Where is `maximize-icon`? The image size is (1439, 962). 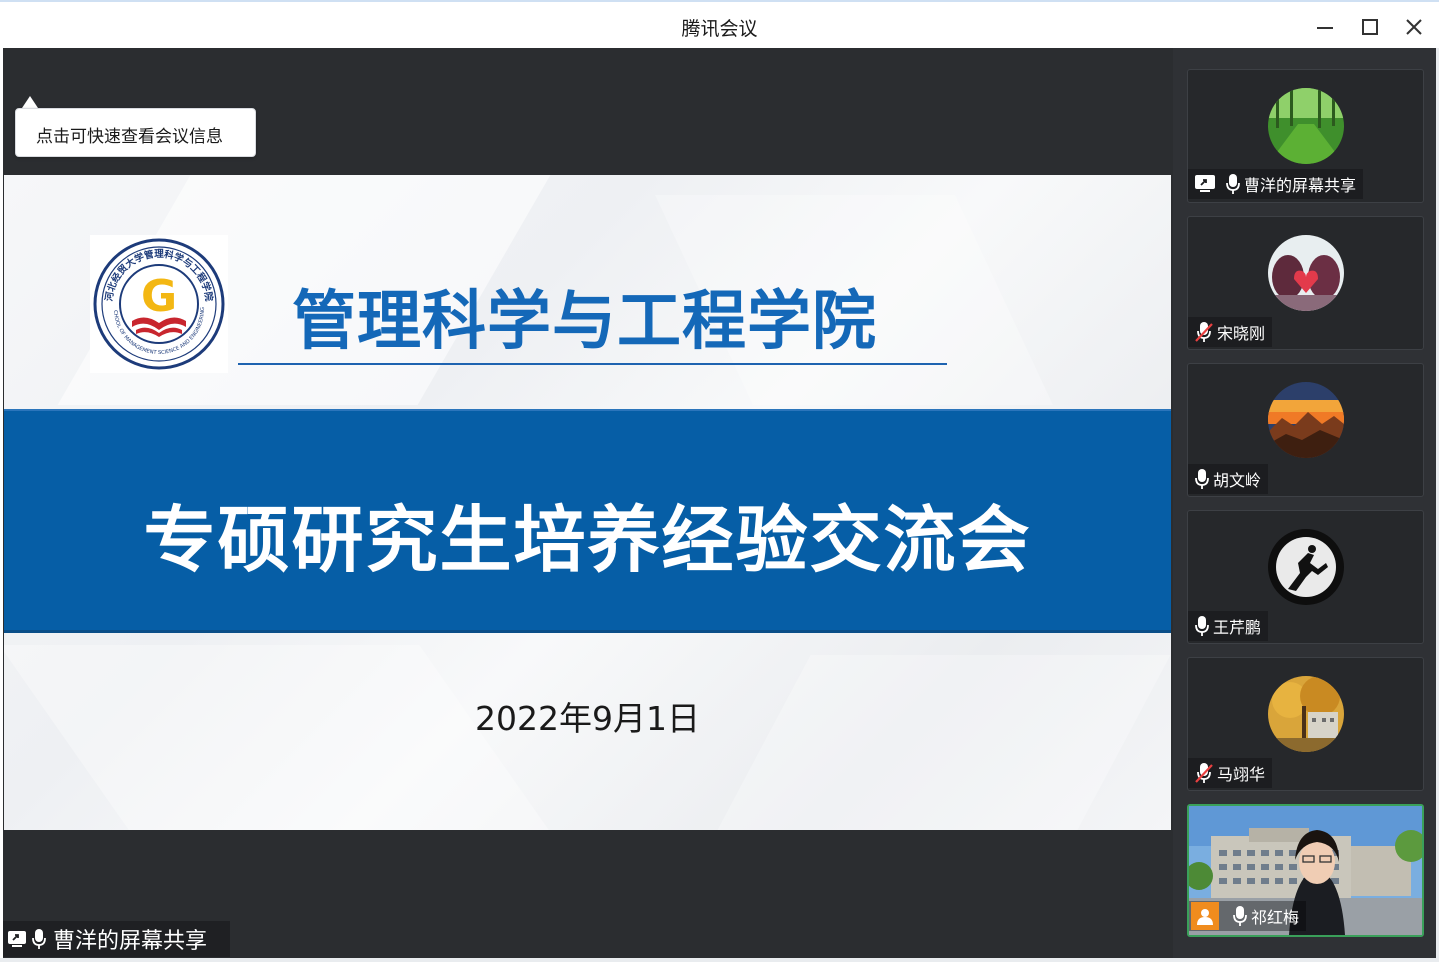
maximize-icon is located at coordinates (1370, 27).